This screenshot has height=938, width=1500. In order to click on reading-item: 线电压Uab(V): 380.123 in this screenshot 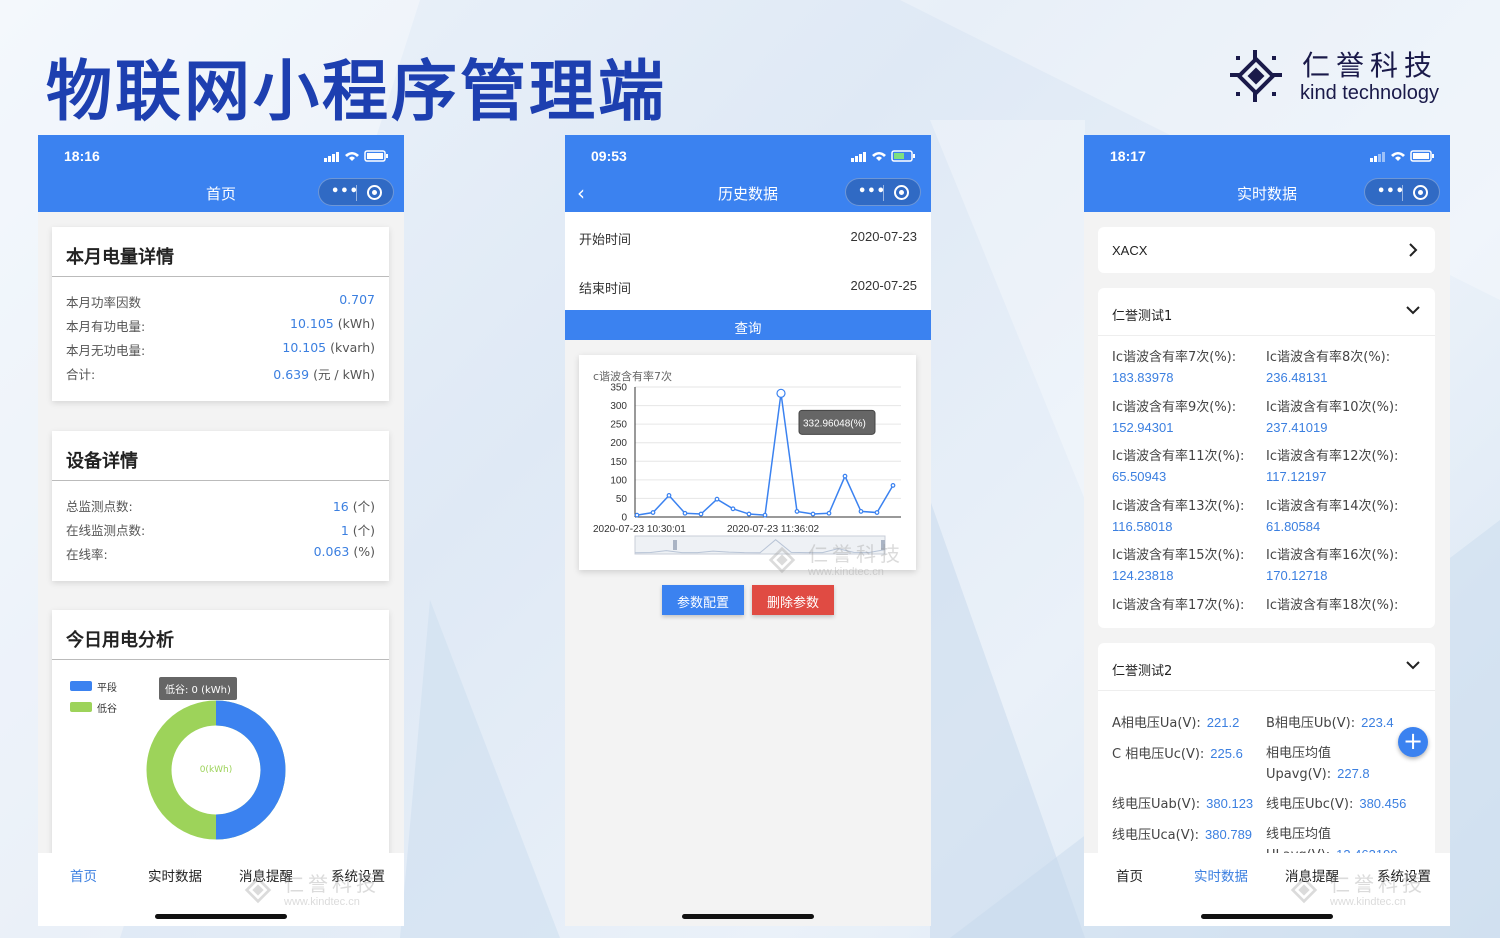, I will do `click(1189, 804)`.